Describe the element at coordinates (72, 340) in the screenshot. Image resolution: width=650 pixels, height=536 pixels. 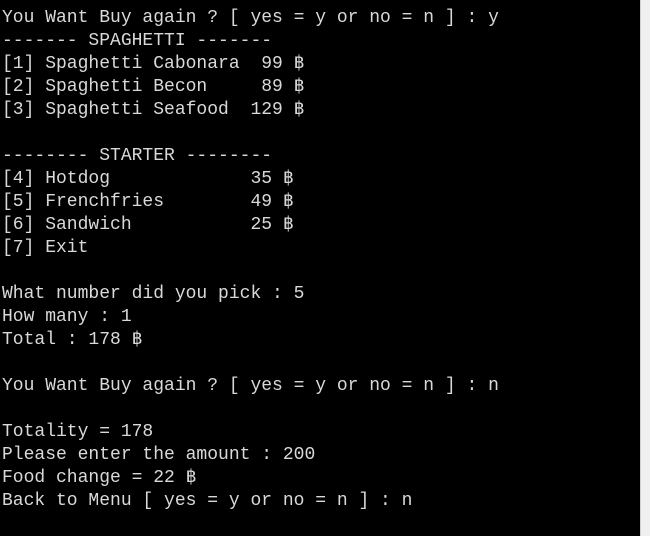
I see `console-line-total: Total : 178 ฿` at that location.